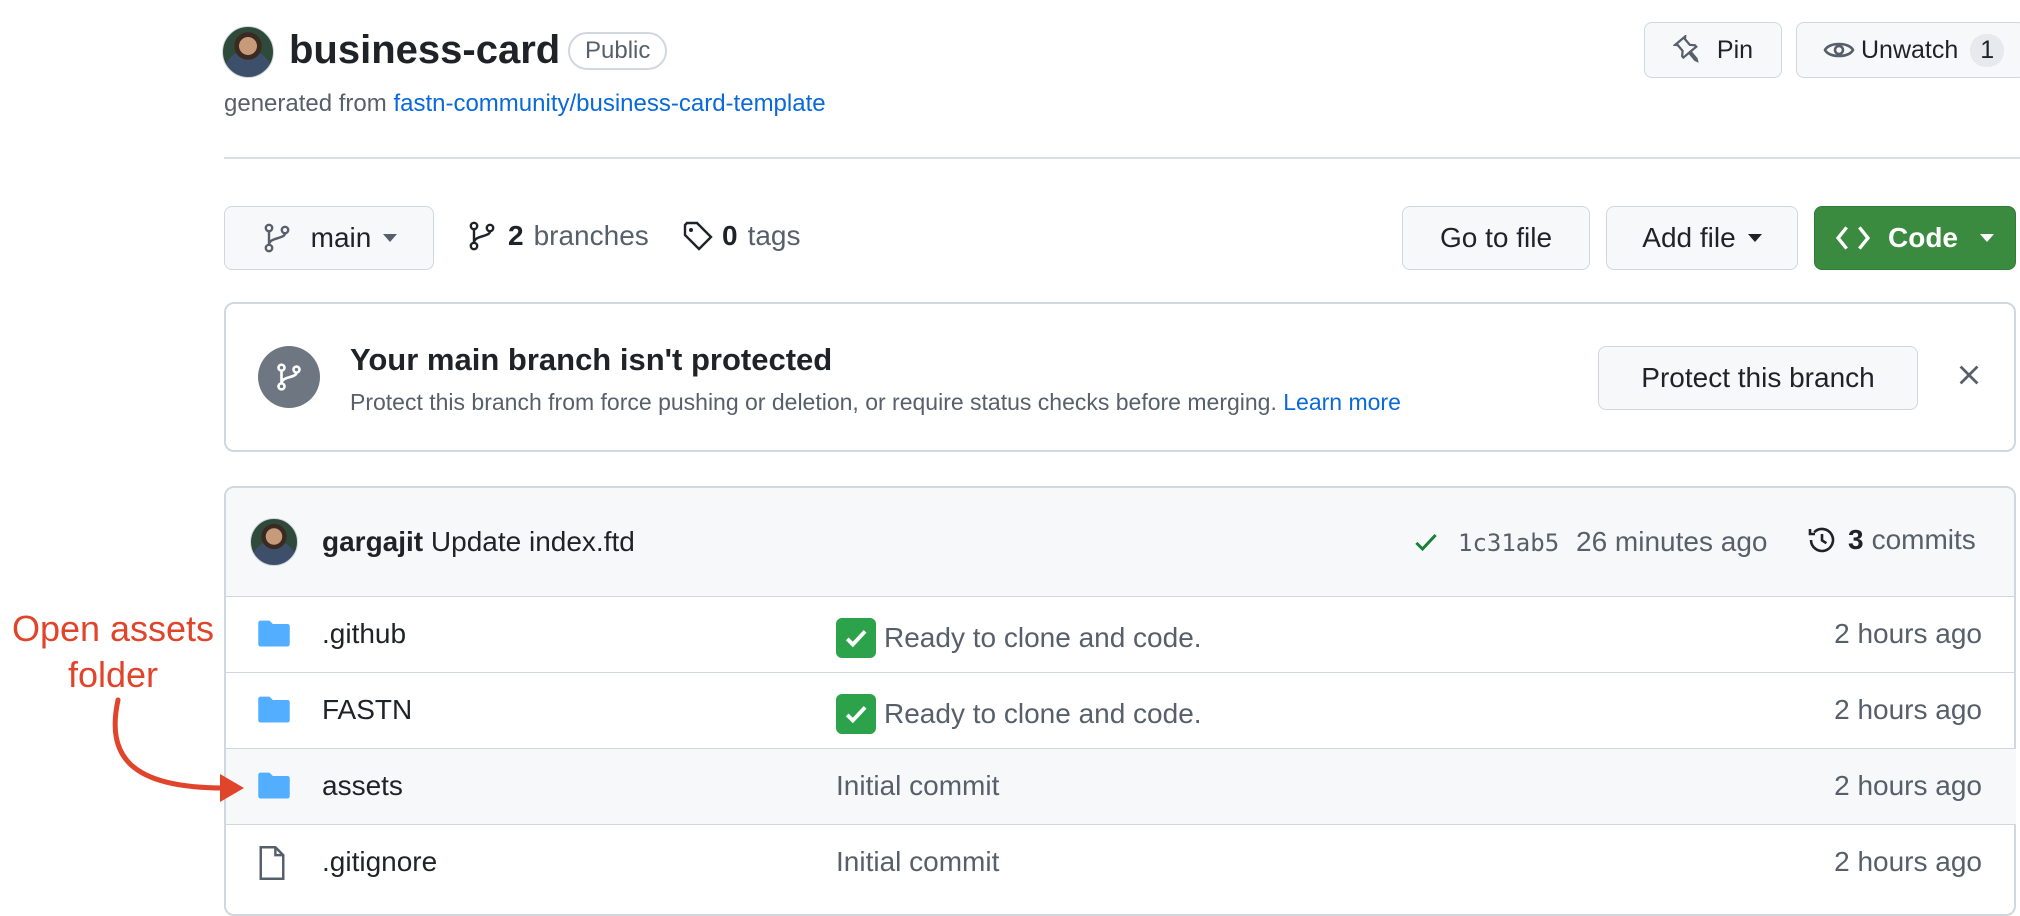 This screenshot has height=916, width=2020. I want to click on annotation-arrow, so click(178, 749).